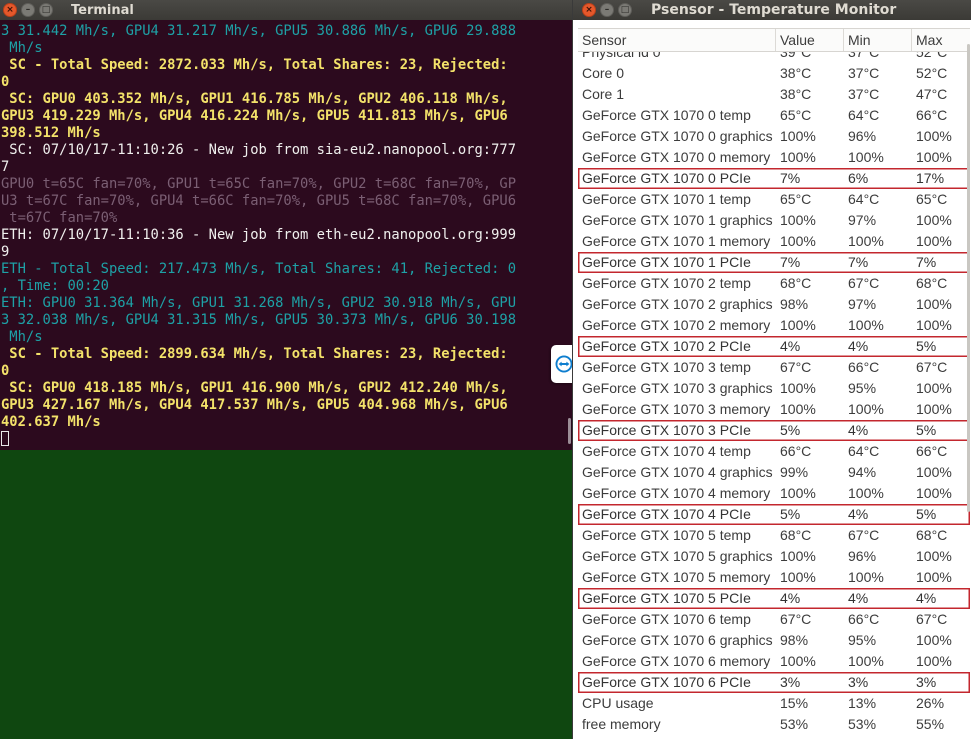 The width and height of the screenshot is (971, 739). I want to click on window-title: Psensor - Temperature Monitor, so click(774, 10).